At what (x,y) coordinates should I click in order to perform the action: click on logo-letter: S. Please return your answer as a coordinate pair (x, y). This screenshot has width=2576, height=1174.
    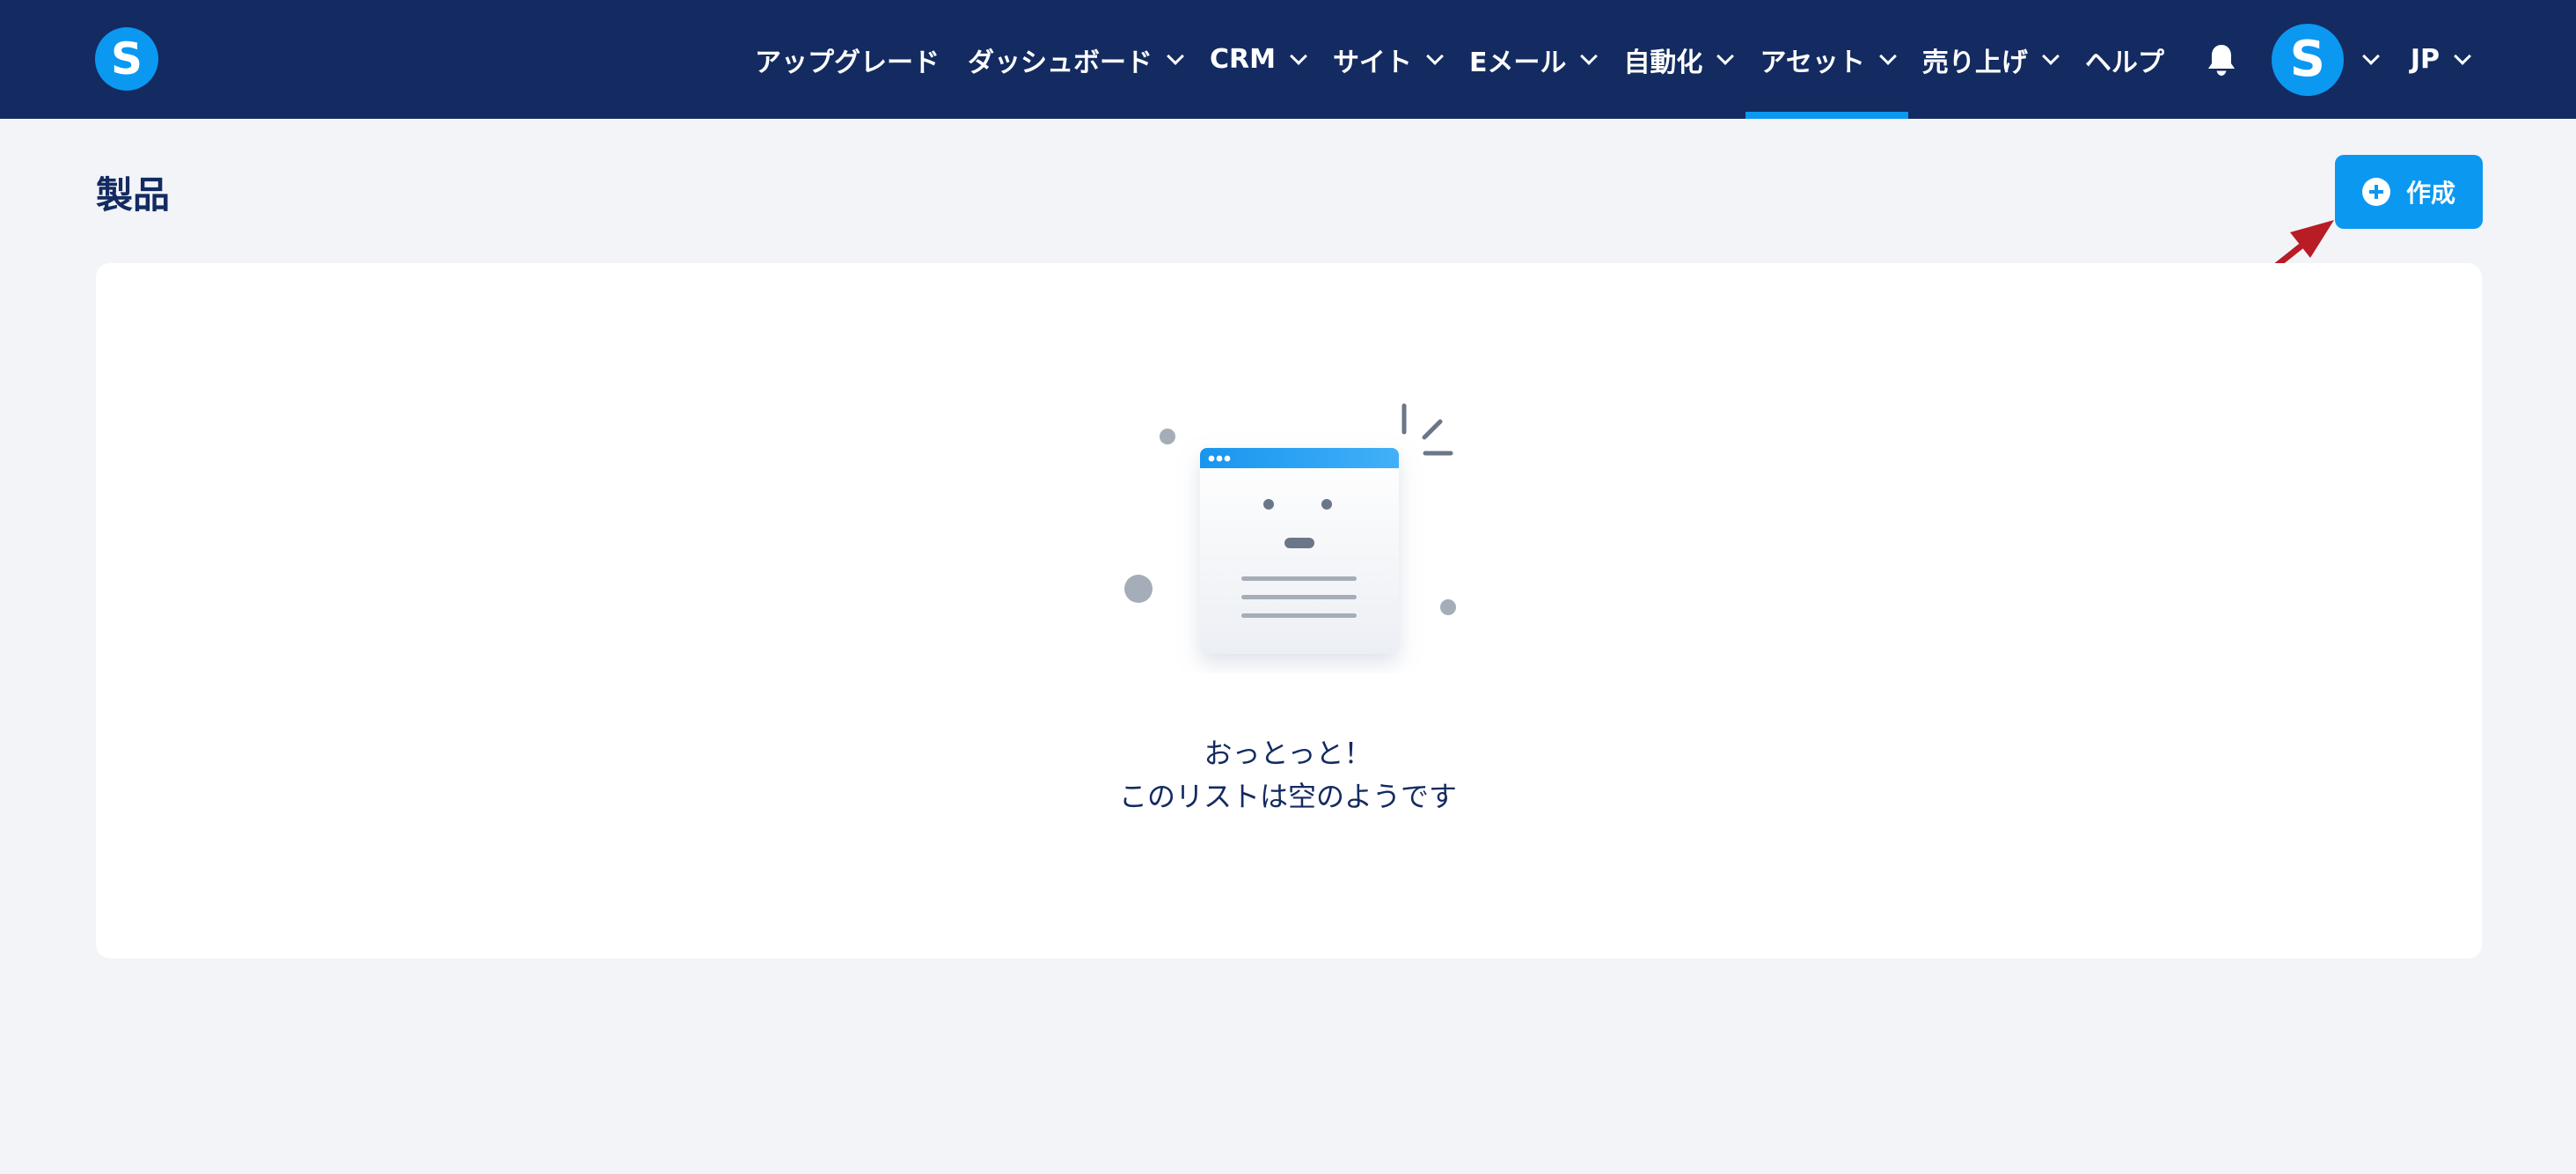
    Looking at the image, I should click on (126, 59).